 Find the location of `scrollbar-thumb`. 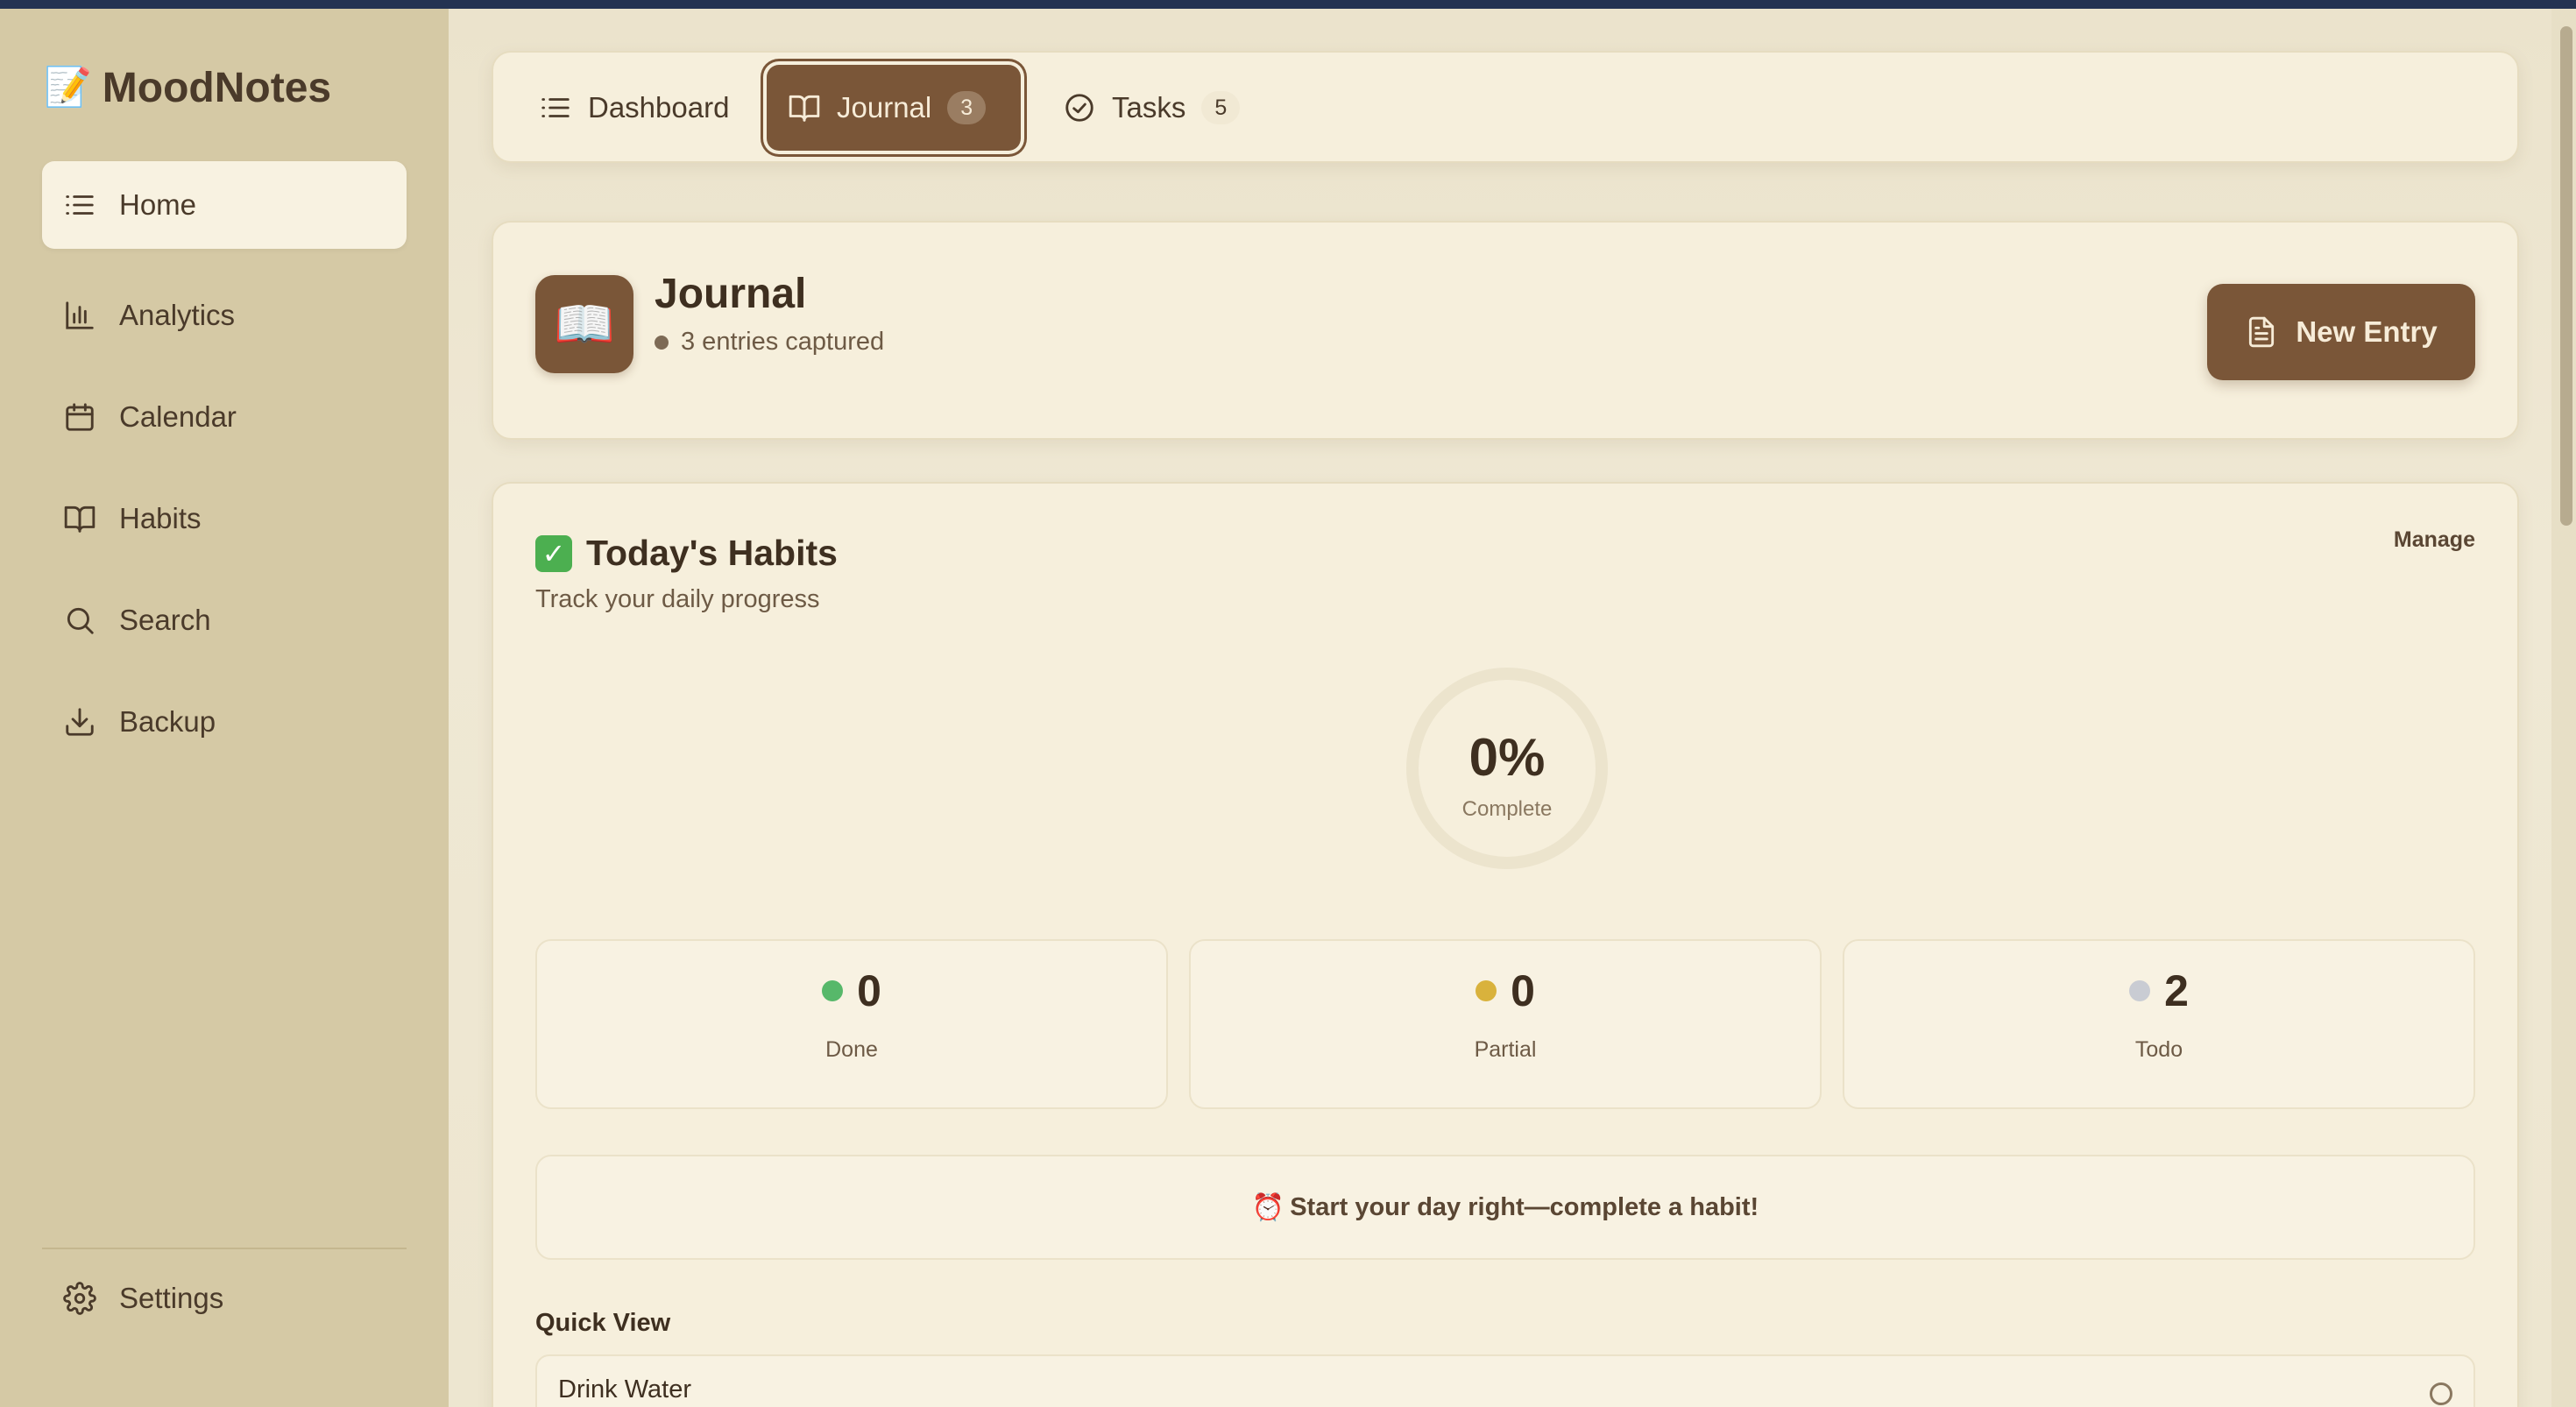

scrollbar-thumb is located at coordinates (2566, 276).